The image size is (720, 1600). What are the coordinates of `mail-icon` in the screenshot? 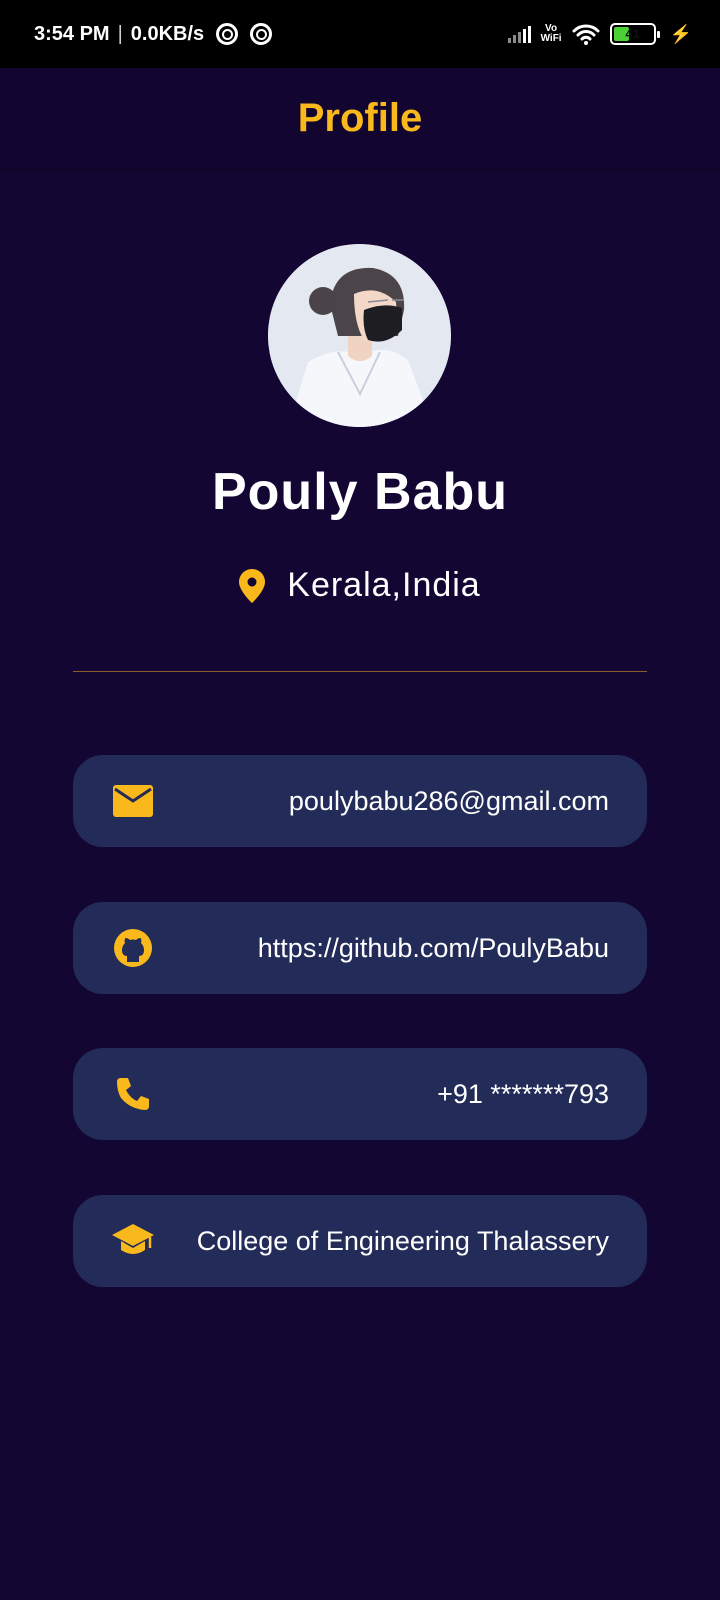 It's located at (133, 801).